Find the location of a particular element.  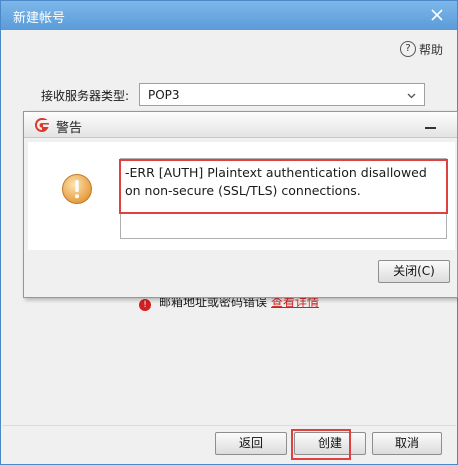

close-button is located at coordinates (437, 15).